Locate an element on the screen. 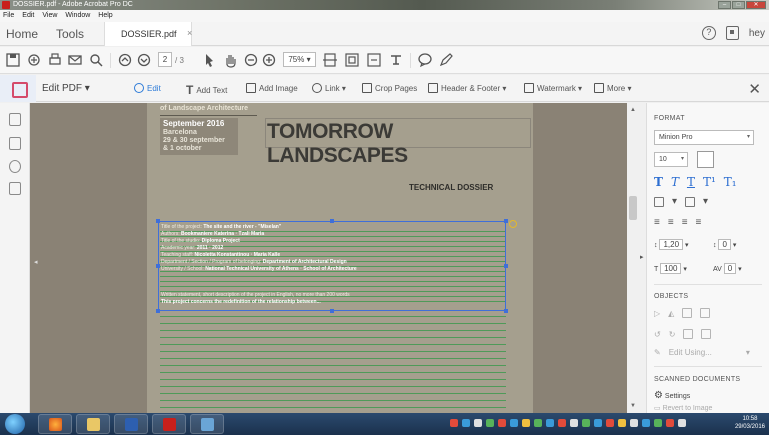 The image size is (769, 435). font-family-select: Minion Pro ▾ is located at coordinates (704, 137).